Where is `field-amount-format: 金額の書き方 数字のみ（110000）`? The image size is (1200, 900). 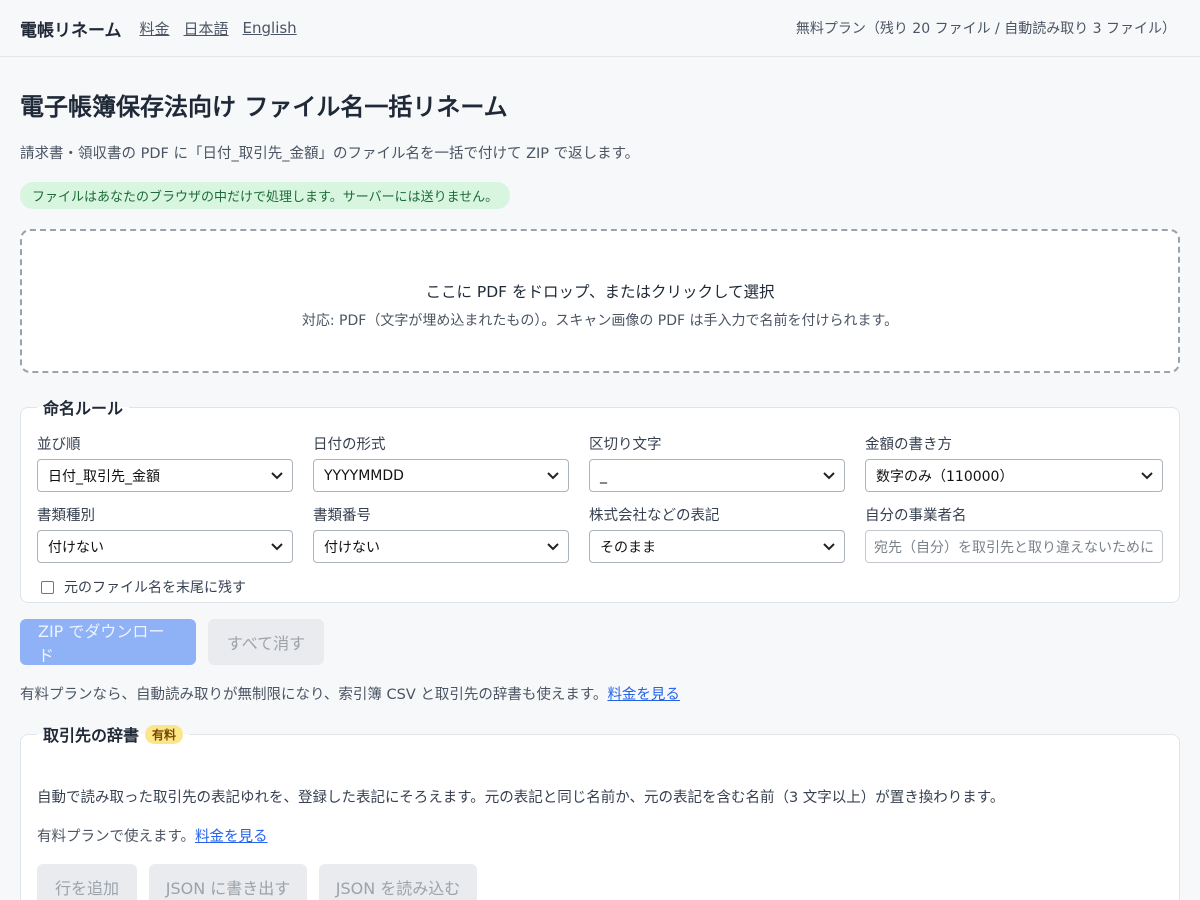
field-amount-format: 金額の書き方 数字のみ（110000） is located at coordinates (1014, 462).